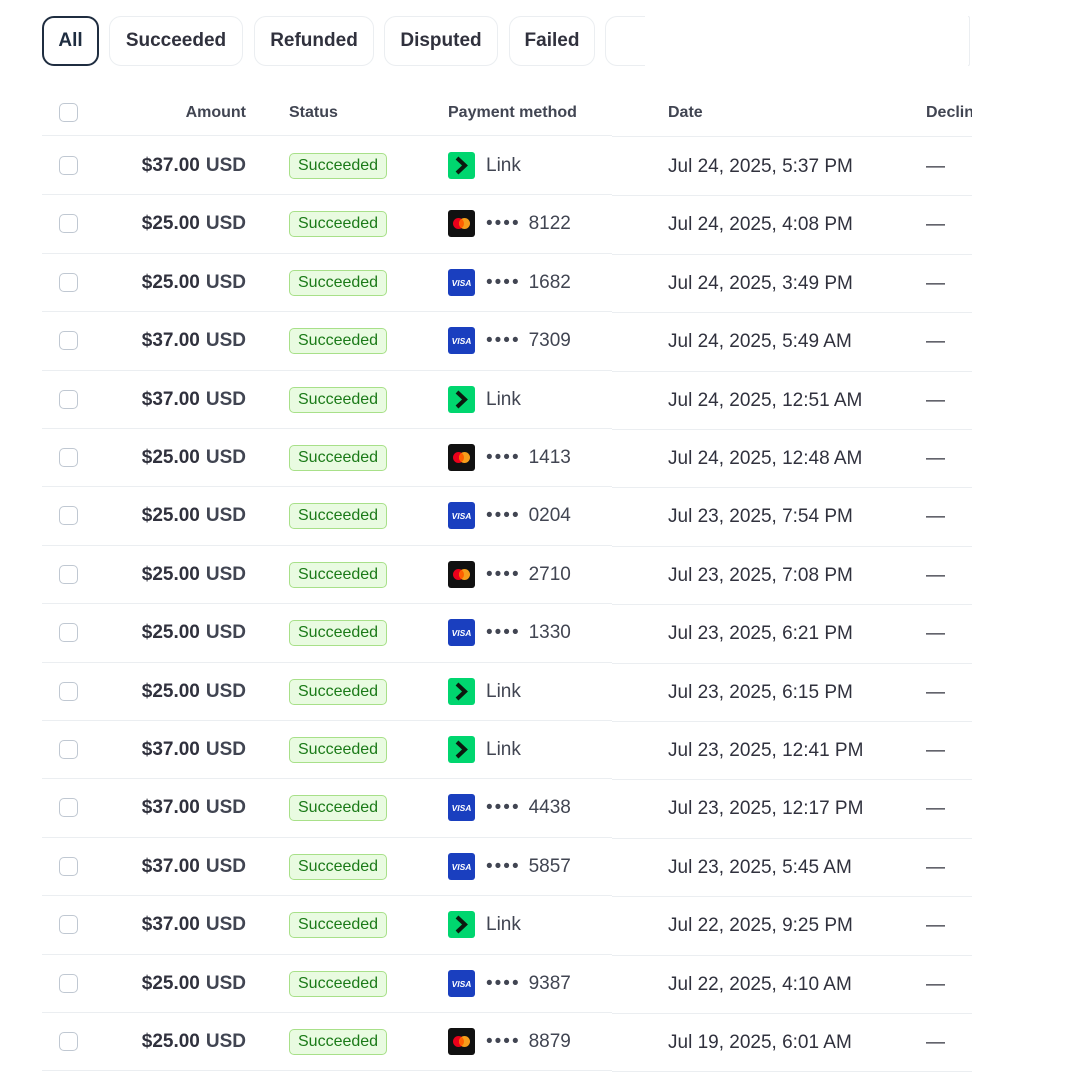 This screenshot has height=1080, width=1080. I want to click on filter-refunded: Refunded, so click(314, 41).